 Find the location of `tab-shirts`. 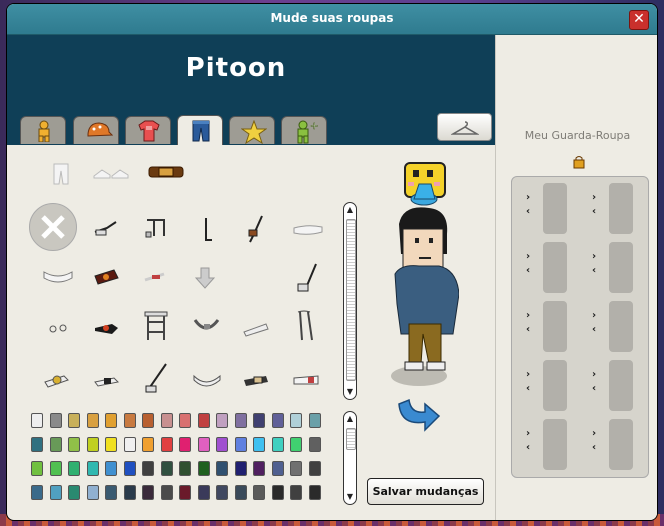

tab-shirts is located at coordinates (148, 130).